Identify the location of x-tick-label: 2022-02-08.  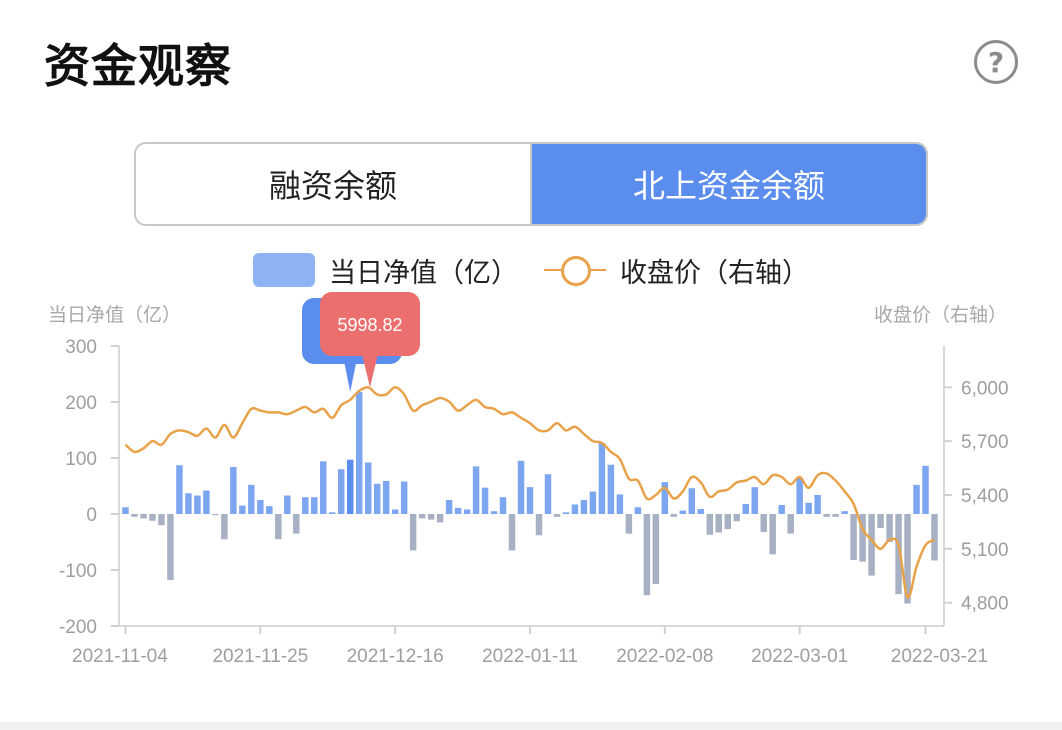
(664, 656).